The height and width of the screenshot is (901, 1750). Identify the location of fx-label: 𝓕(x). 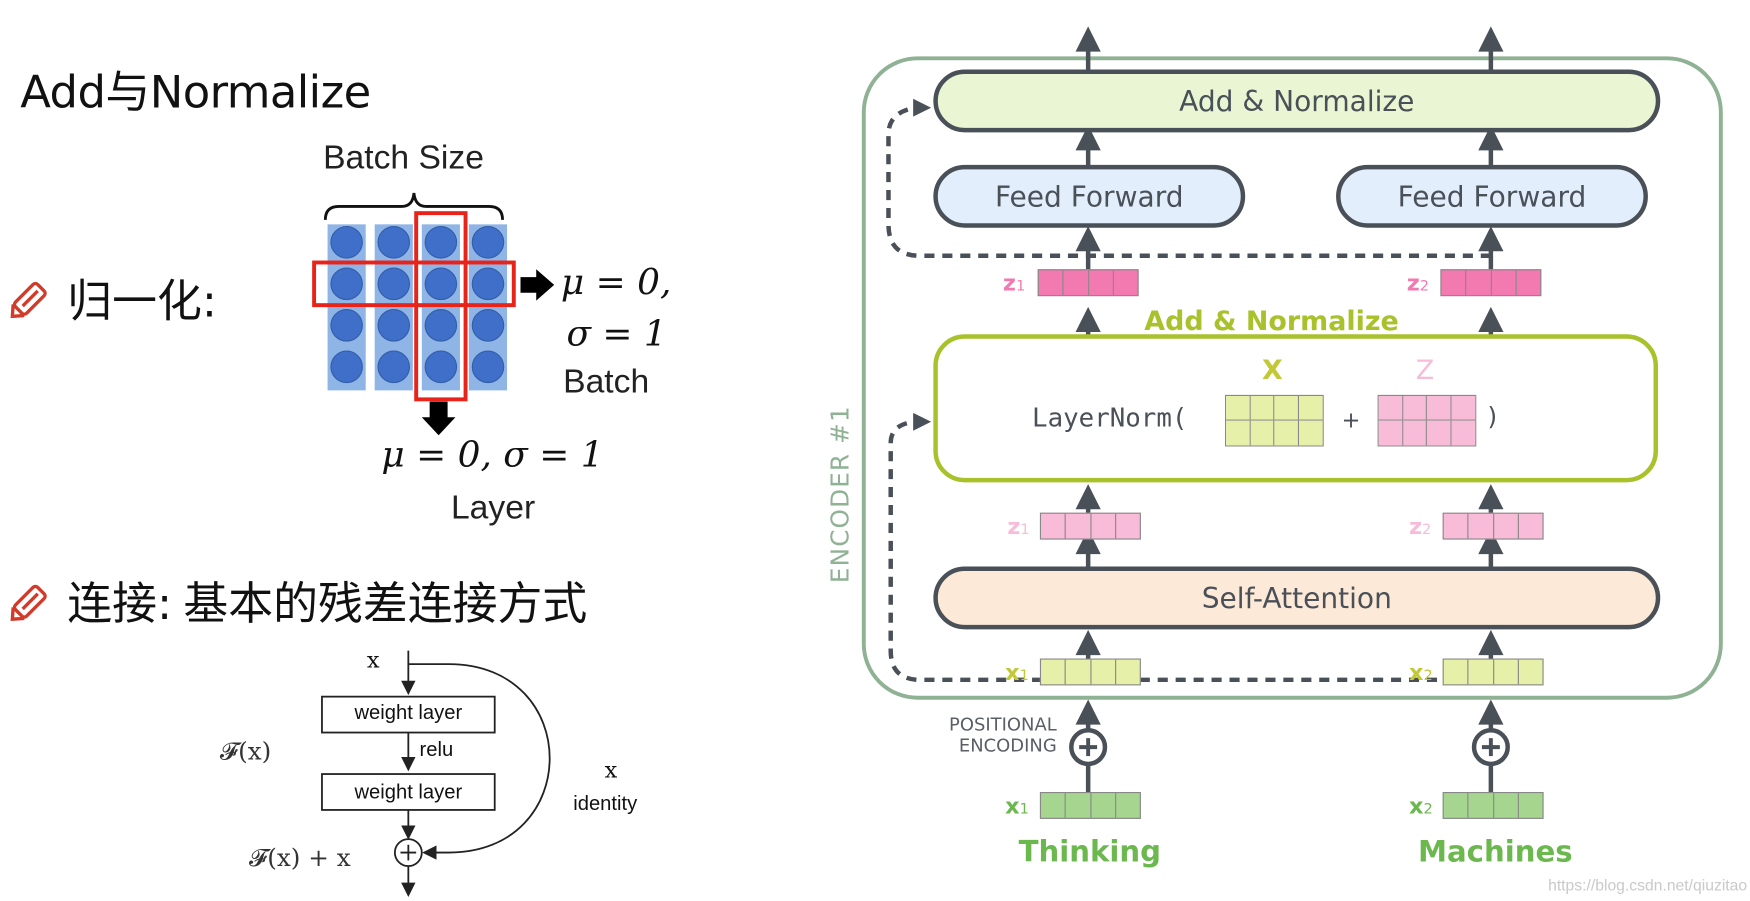
(245, 752).